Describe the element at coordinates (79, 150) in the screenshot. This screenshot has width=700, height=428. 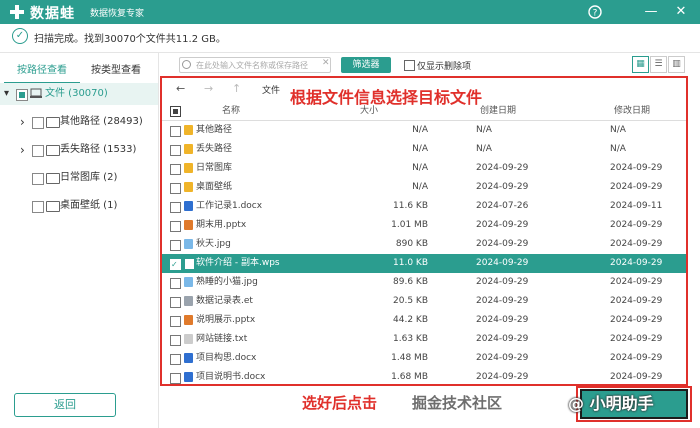
I see `tree-item-lost-path: › 丢失路径 (1533)` at that location.